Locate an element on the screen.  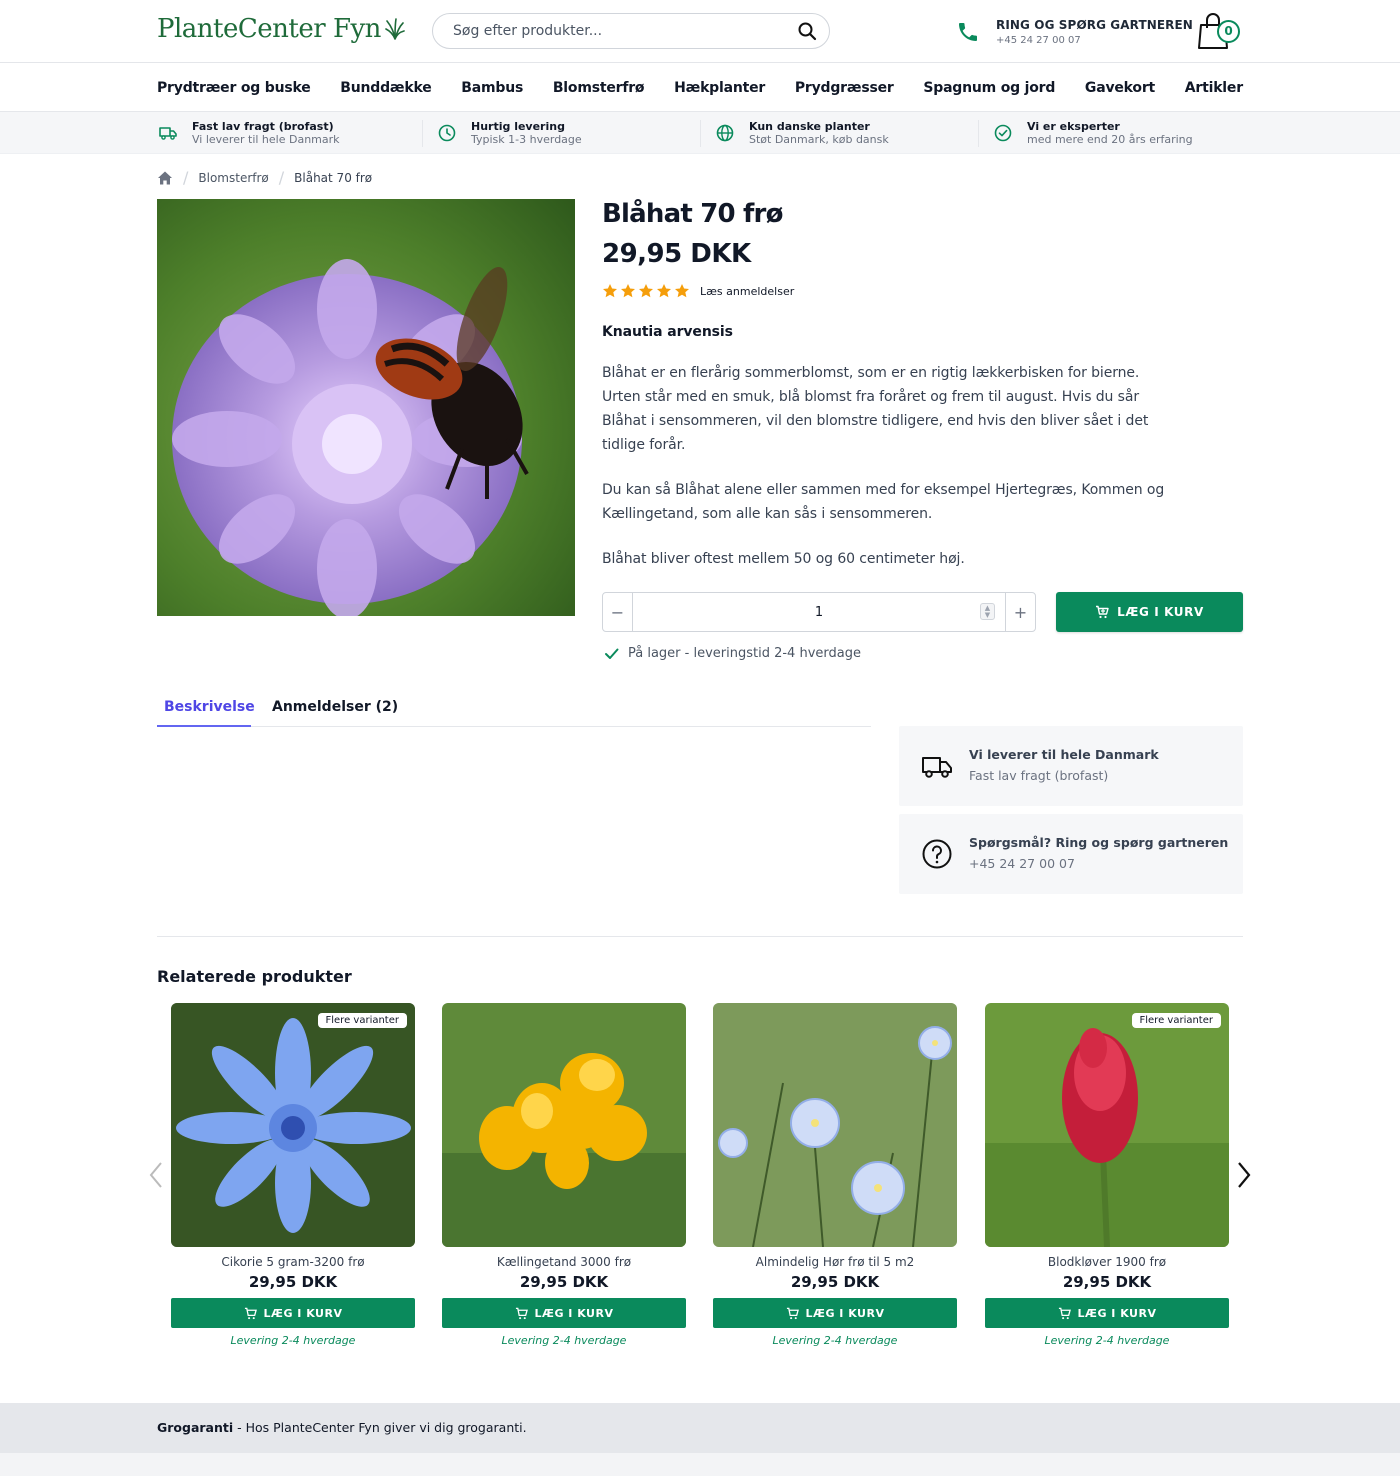
home-icon is located at coordinates (165, 178).